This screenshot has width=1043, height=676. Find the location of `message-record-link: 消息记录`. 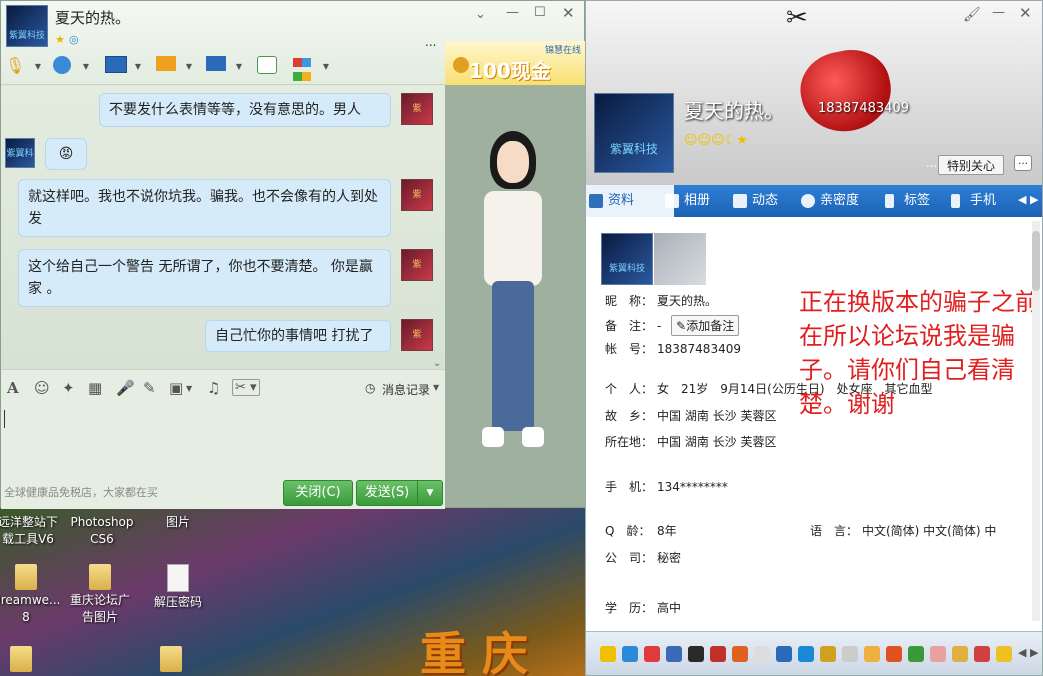

message-record-link: 消息记录 is located at coordinates (406, 389).